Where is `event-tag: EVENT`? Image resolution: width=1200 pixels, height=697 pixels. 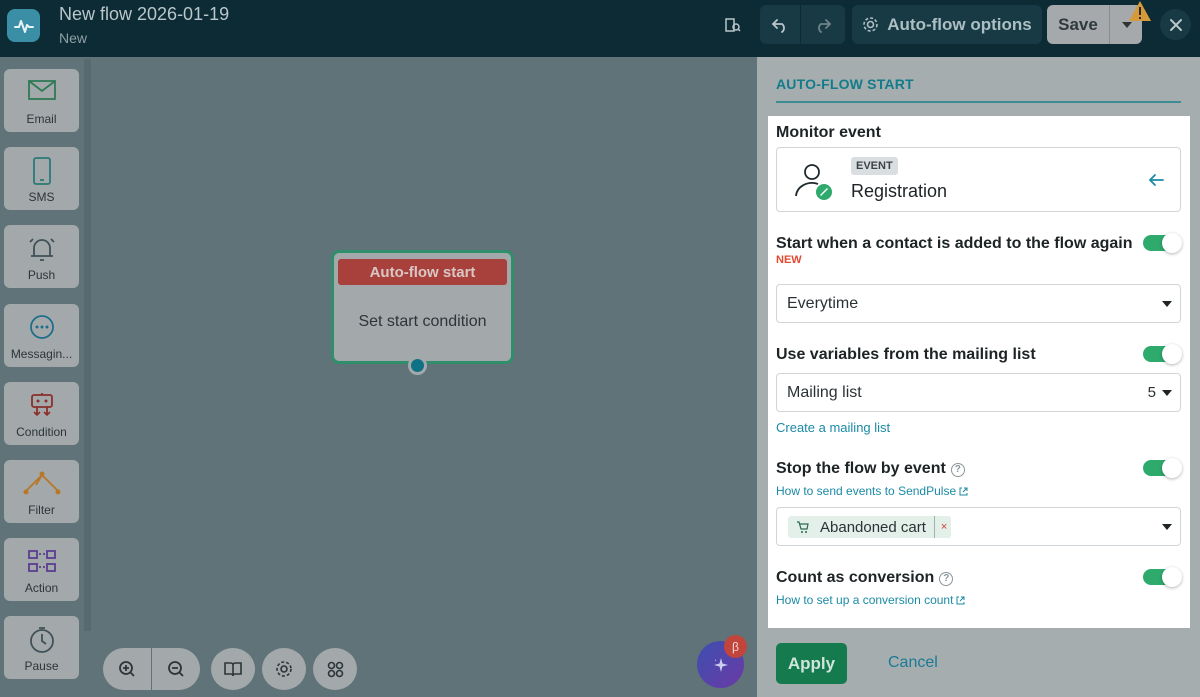
event-tag: EVENT is located at coordinates (874, 166).